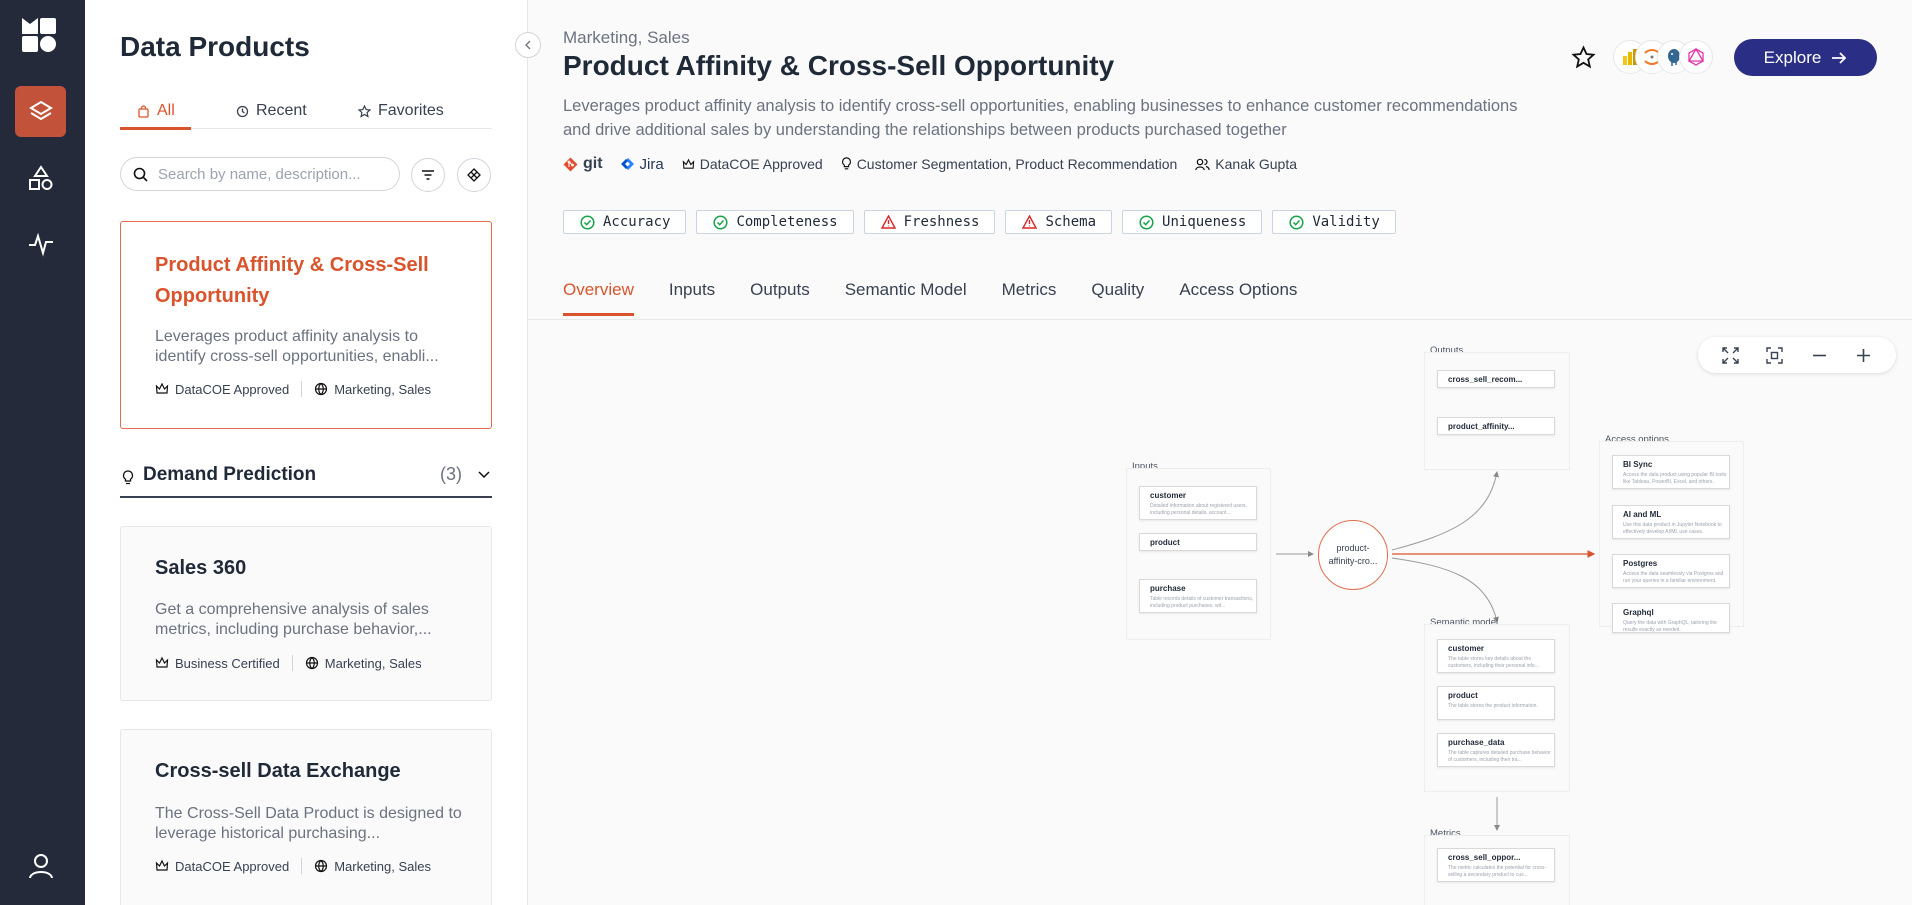 Image resolution: width=1912 pixels, height=905 pixels. I want to click on owner: Kanak Gupta, so click(1246, 164).